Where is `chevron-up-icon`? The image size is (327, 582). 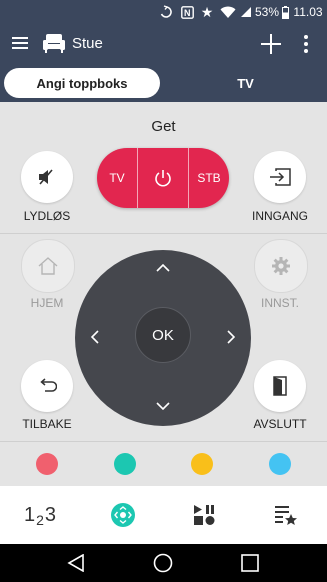
chevron-up-icon is located at coordinates (163, 268).